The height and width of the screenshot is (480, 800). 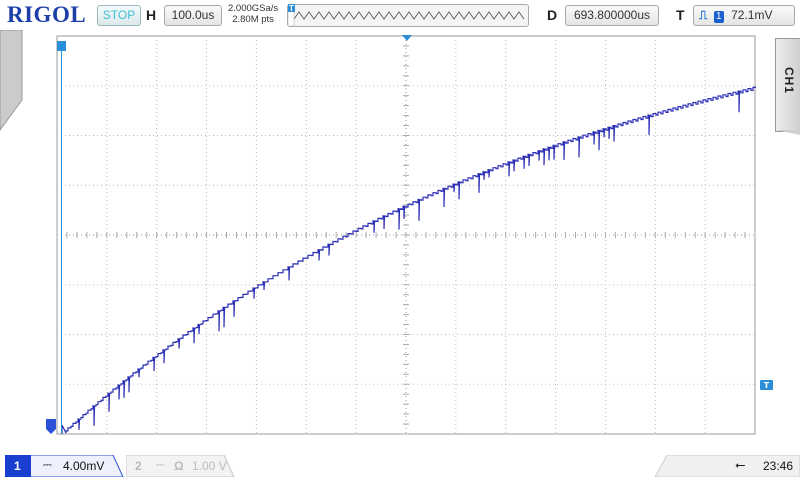 What do you see at coordinates (151, 15) in the screenshot?
I see `timebase-label: H` at bounding box center [151, 15].